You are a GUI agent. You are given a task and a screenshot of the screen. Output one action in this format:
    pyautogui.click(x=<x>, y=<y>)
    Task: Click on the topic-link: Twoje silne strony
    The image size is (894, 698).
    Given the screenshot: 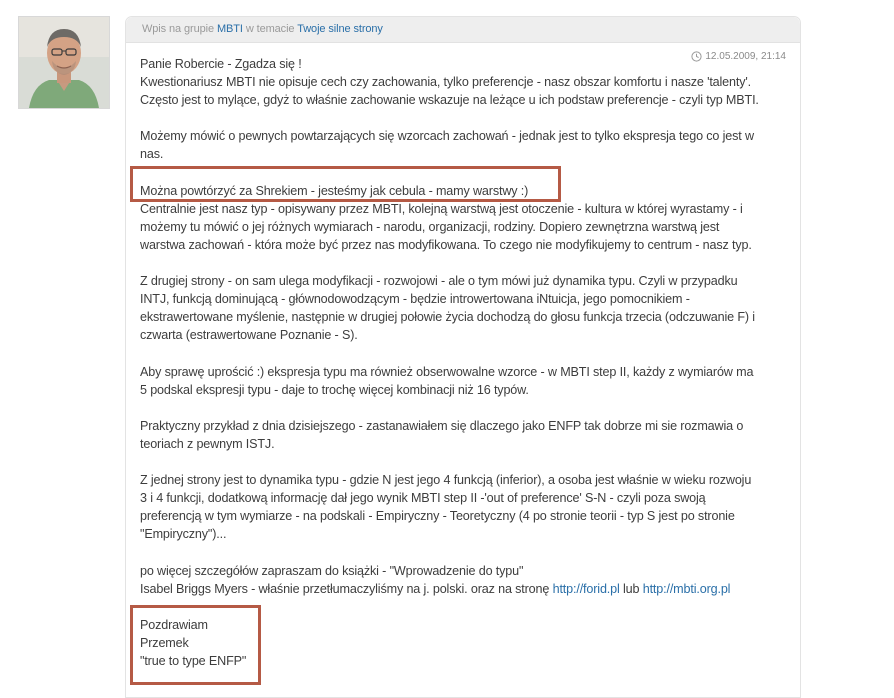 What is the action you would take?
    pyautogui.click(x=340, y=29)
    